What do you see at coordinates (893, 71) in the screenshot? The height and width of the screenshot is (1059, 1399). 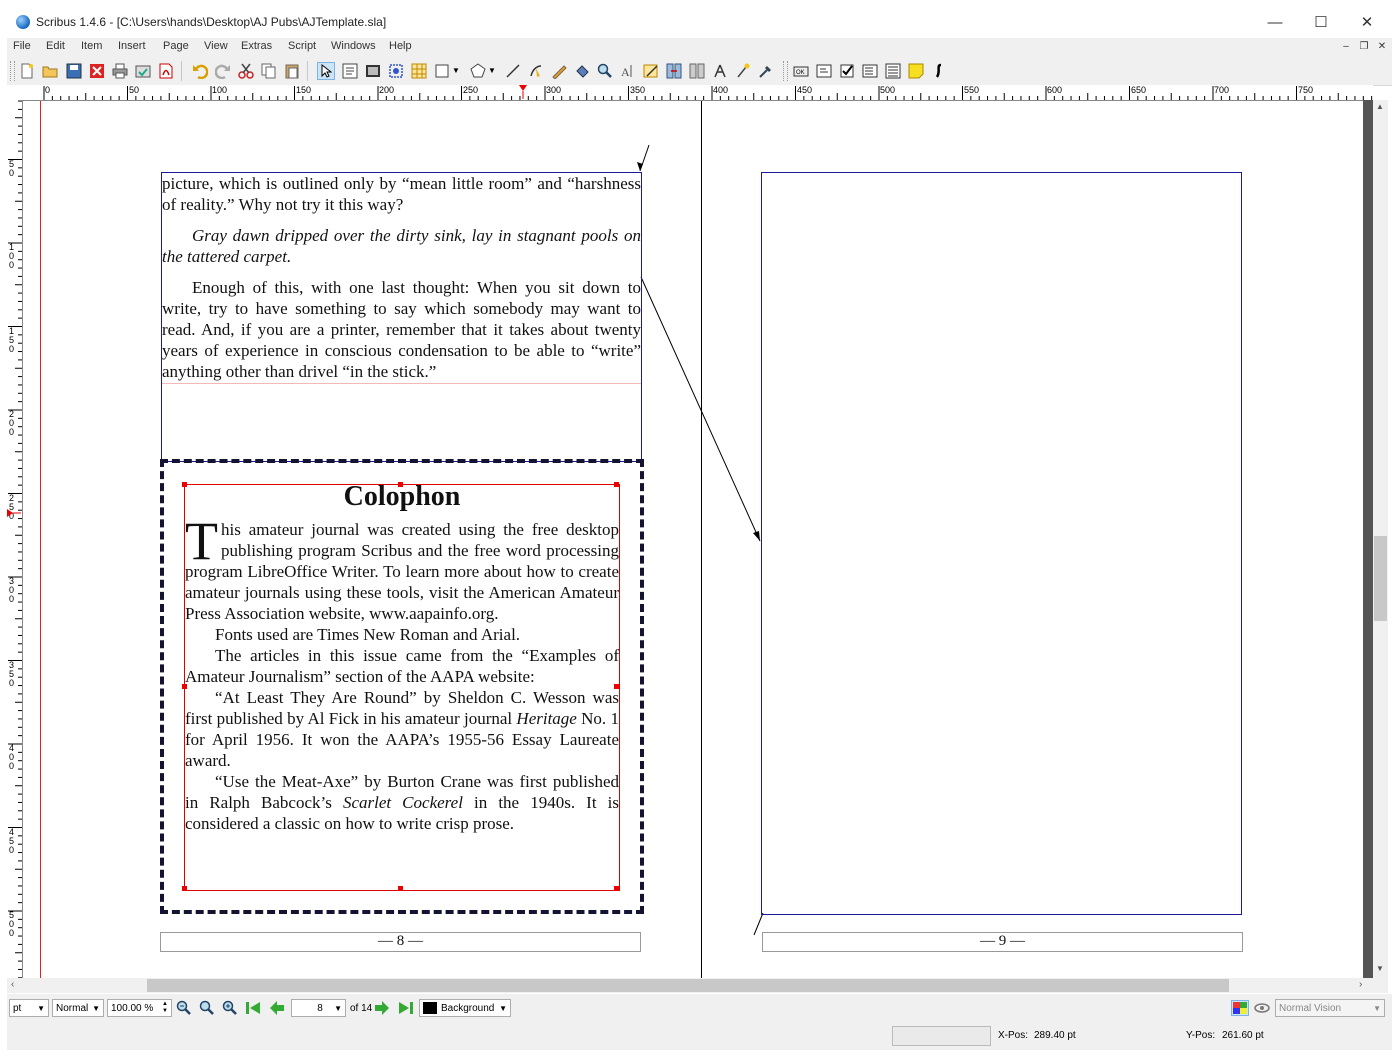 I see `pdf-listbox-icon` at bounding box center [893, 71].